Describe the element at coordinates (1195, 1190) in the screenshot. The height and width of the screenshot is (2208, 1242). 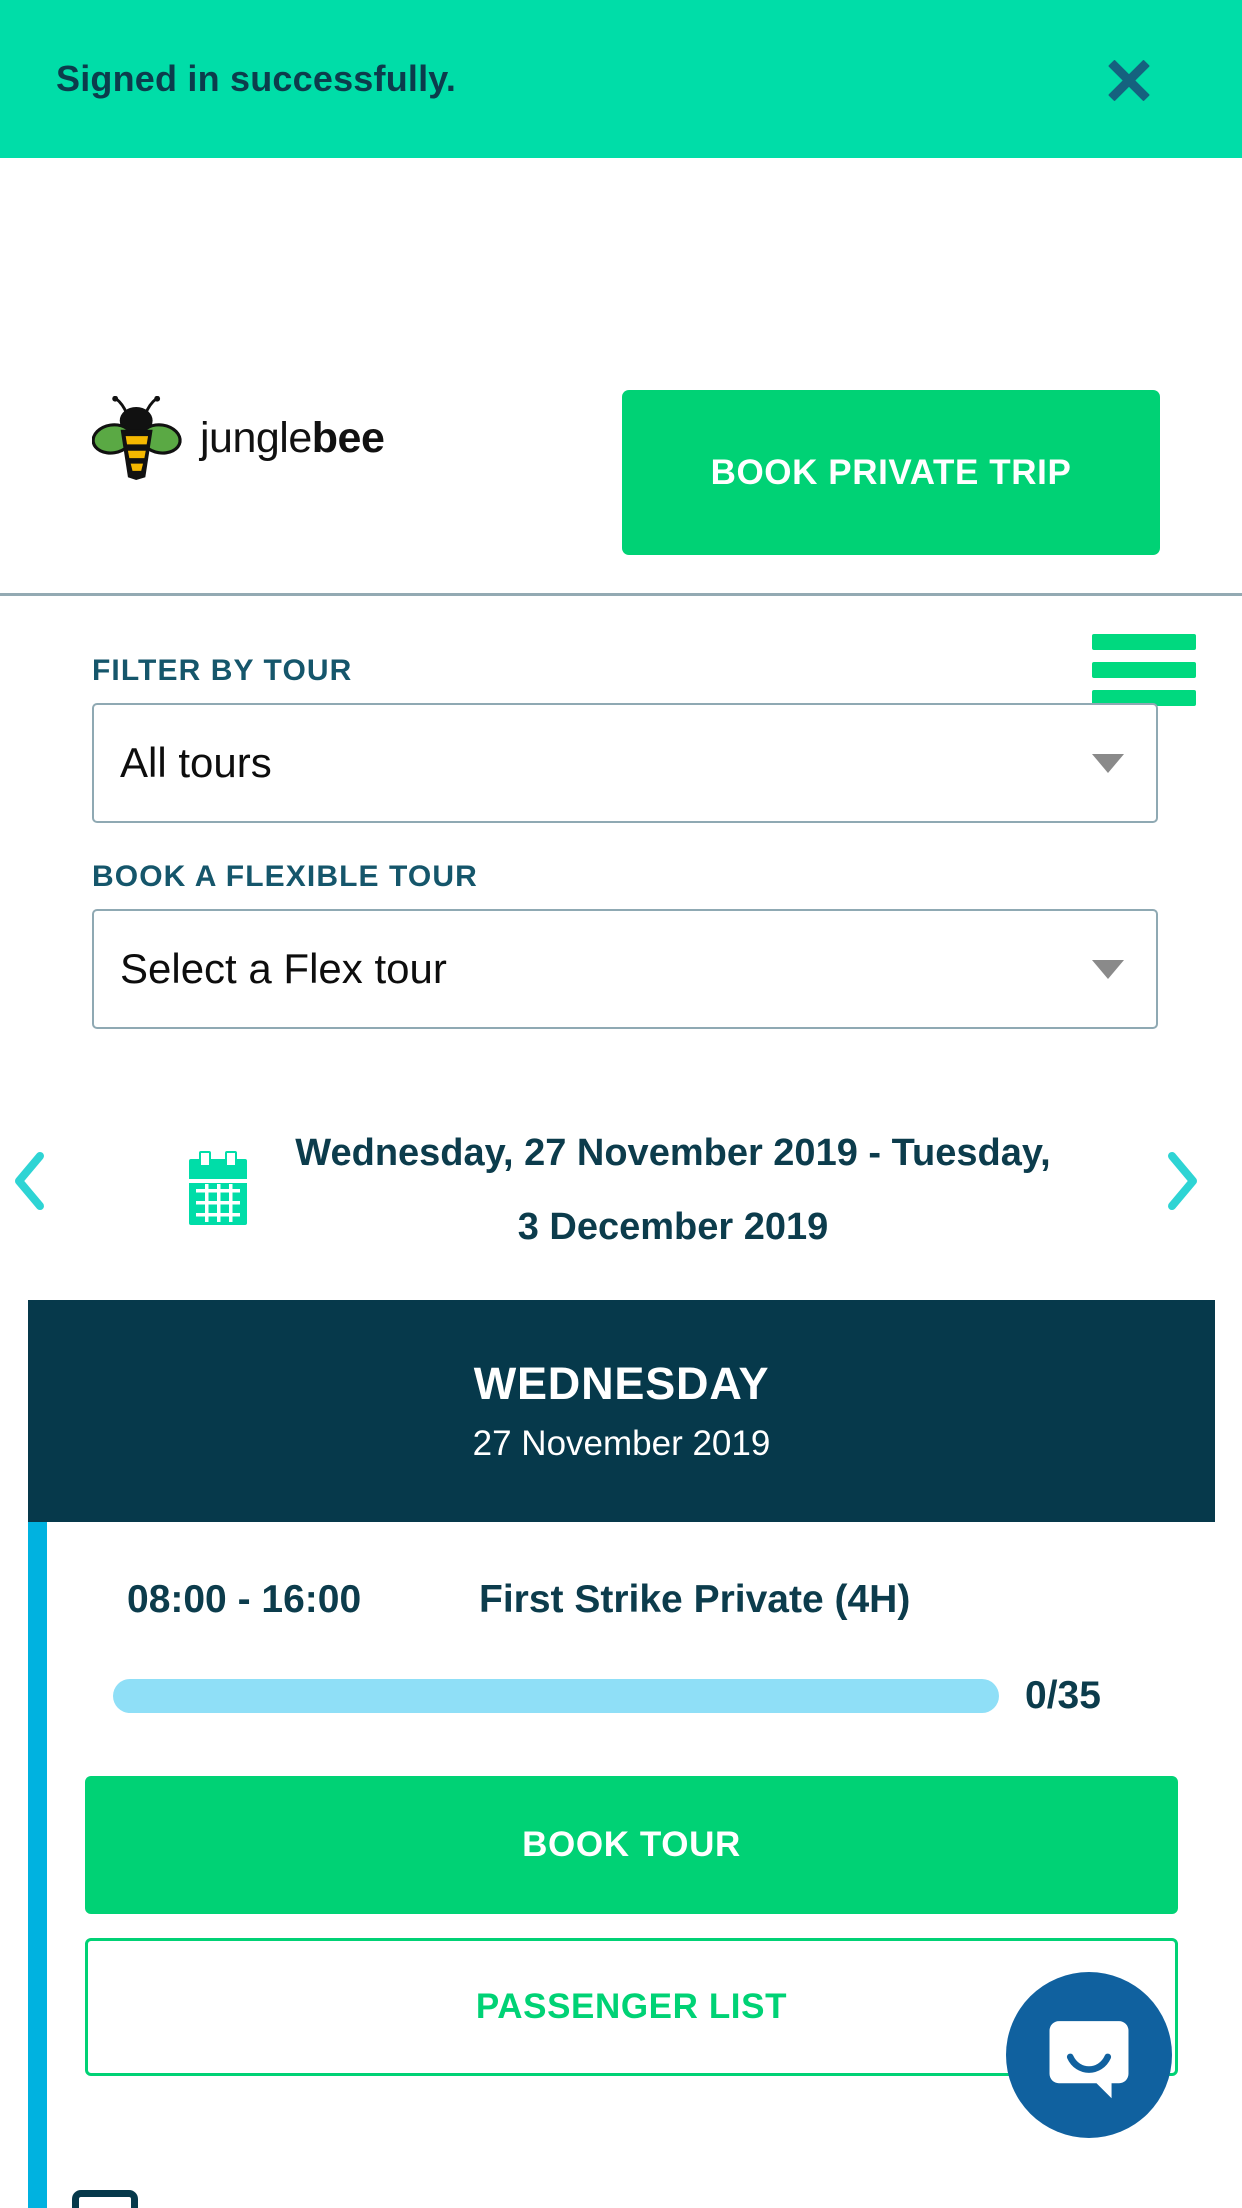
I see `chevron-right-icon` at that location.